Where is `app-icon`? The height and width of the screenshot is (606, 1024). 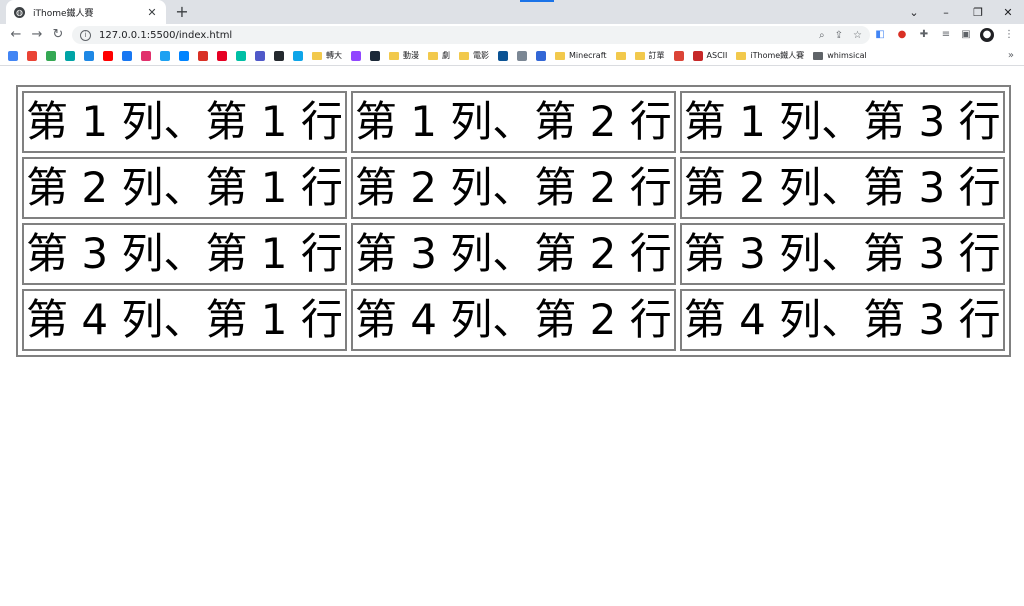 app-icon is located at coordinates (89, 55).